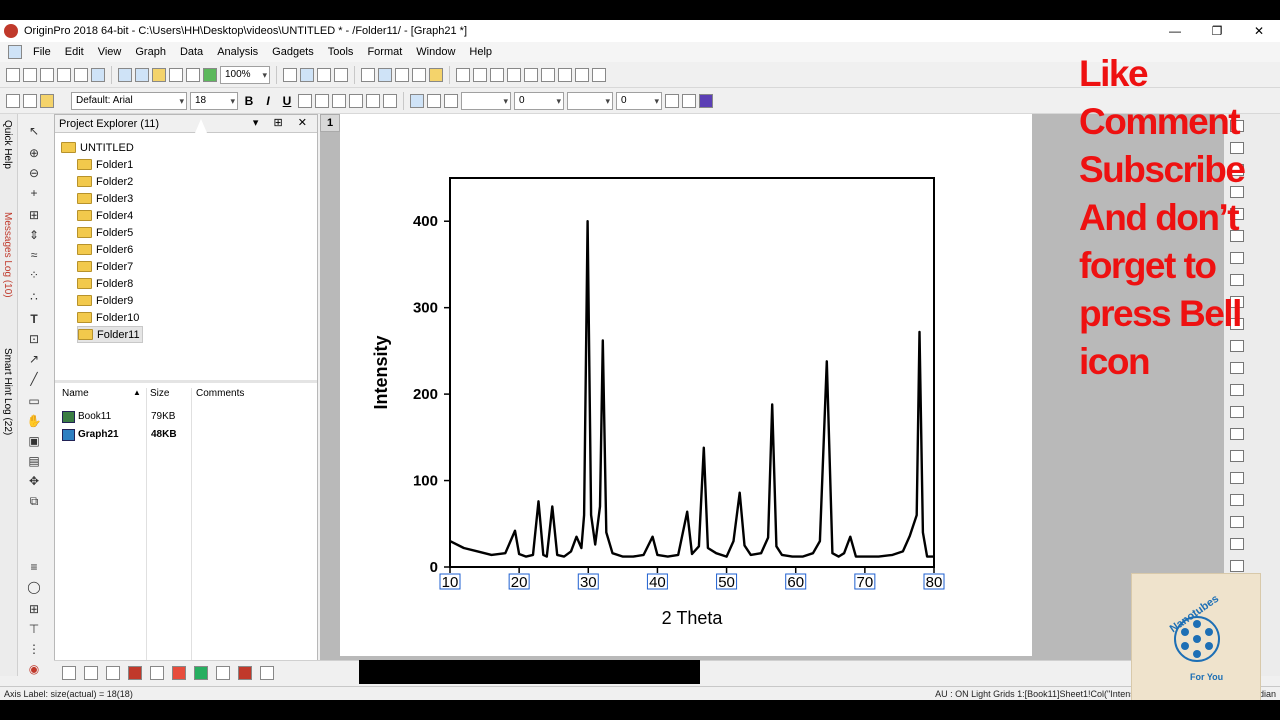  I want to click on superscript-icon, so click(305, 100).